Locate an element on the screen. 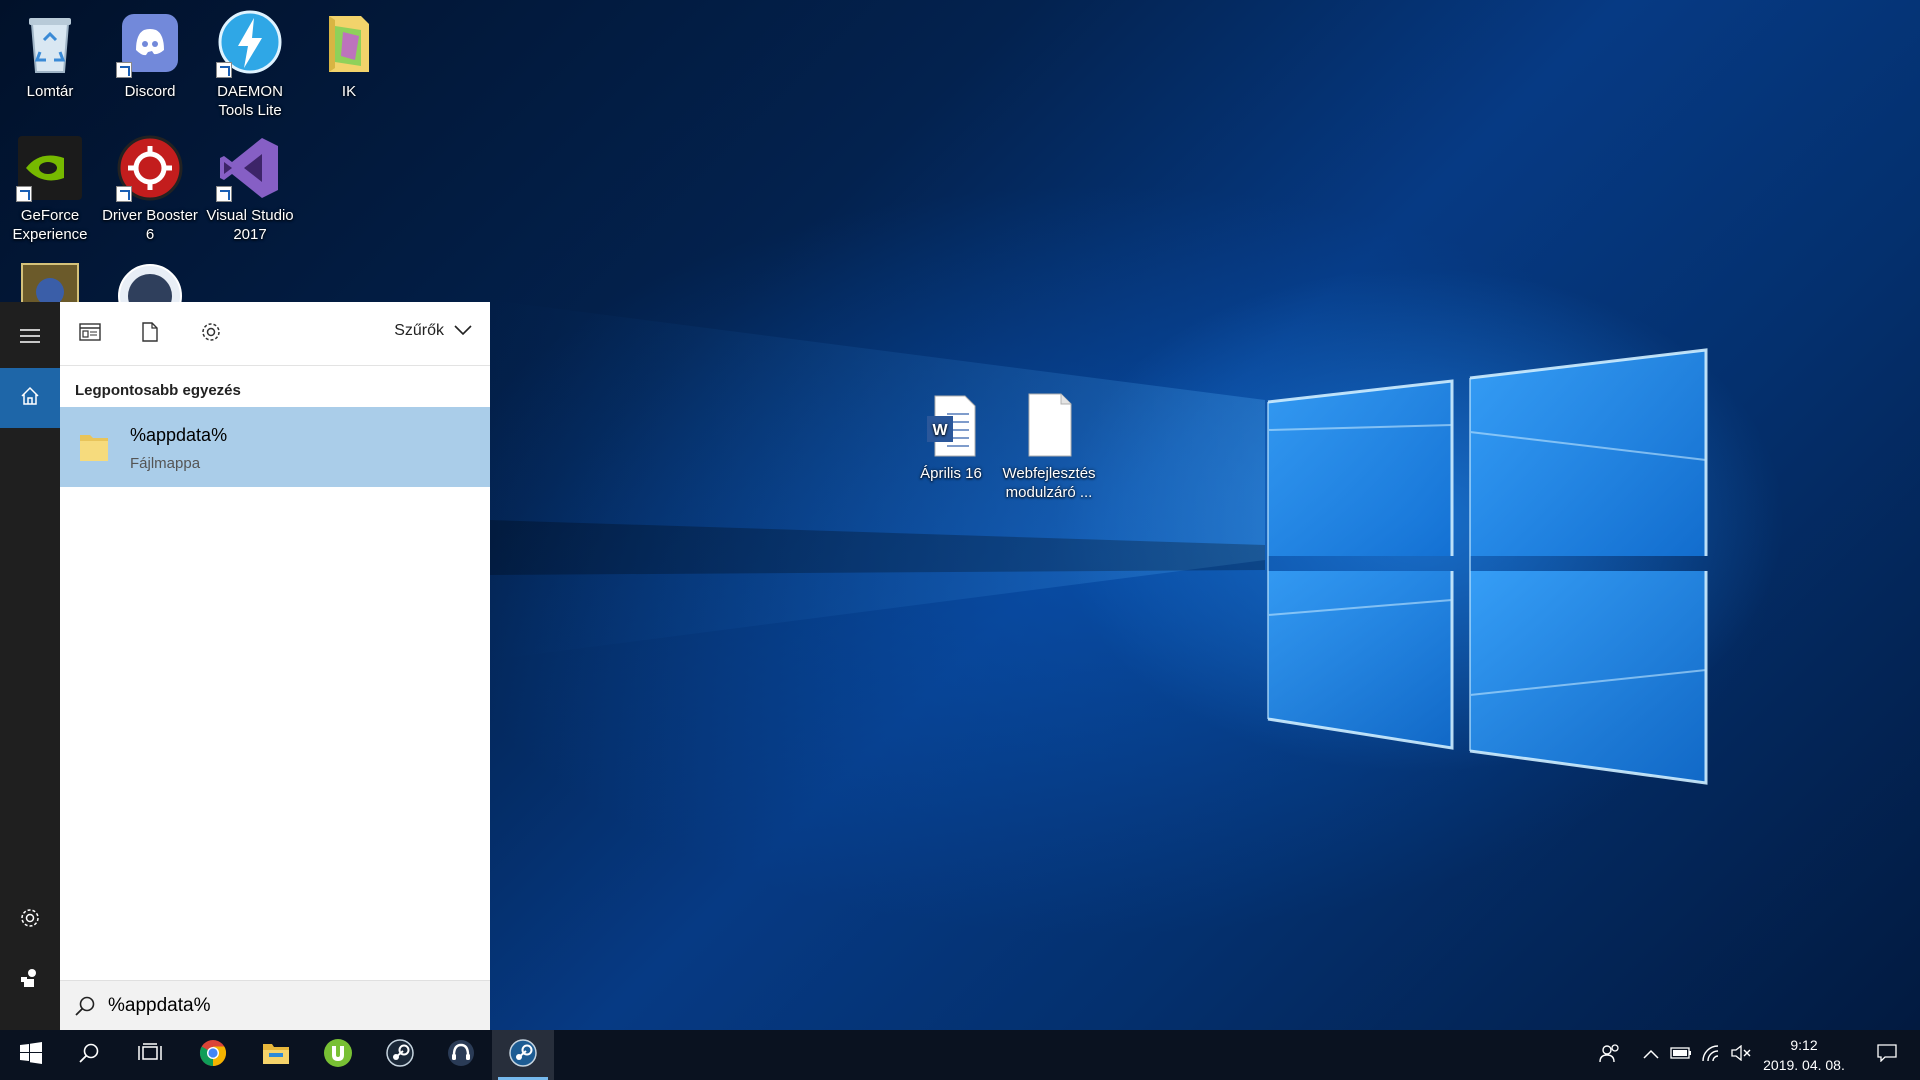 The height and width of the screenshot is (1080, 1920). word-document-icon: W is located at coordinates (951, 426).